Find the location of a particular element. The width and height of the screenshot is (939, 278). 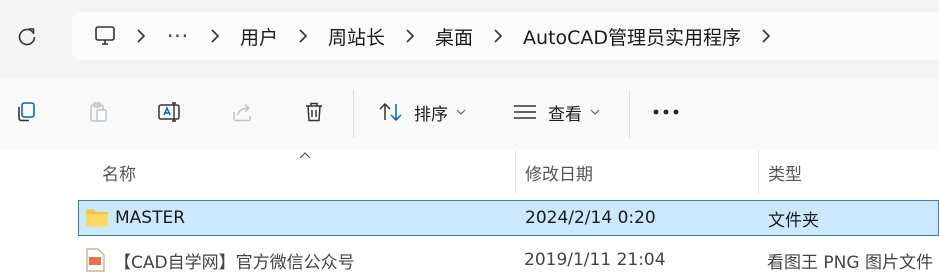

image-file-icon is located at coordinates (95, 260).